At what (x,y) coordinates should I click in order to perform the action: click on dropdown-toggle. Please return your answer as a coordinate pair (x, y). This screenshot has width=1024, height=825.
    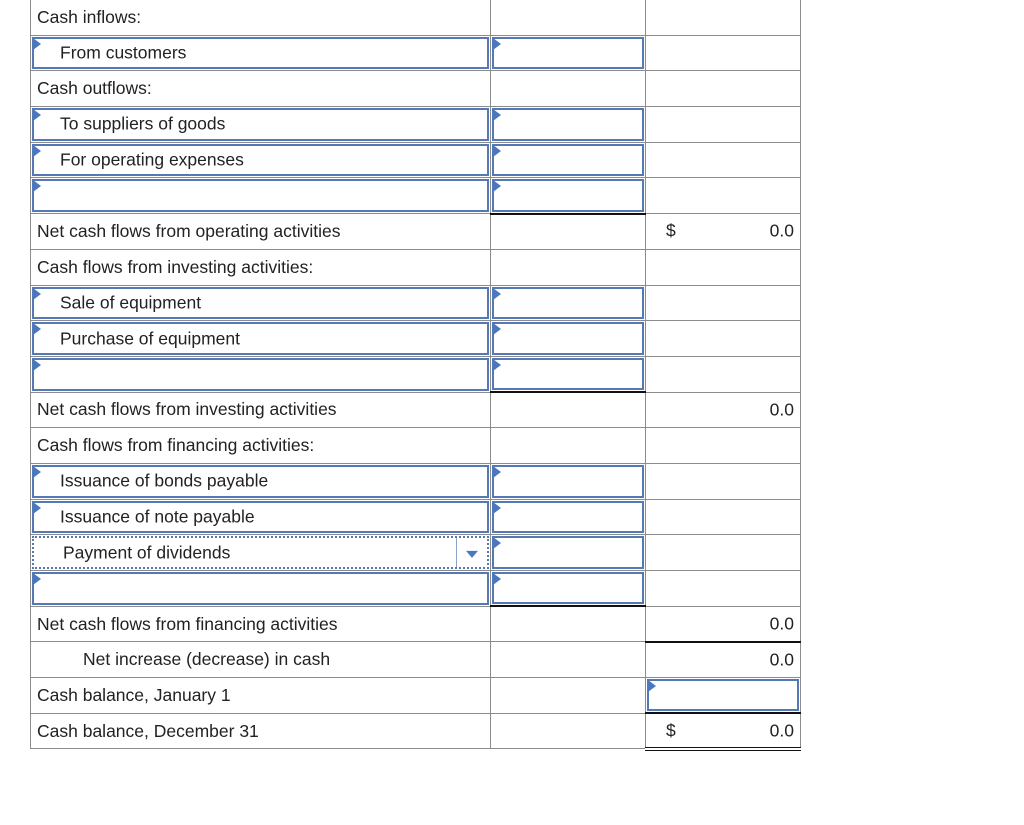
    Looking at the image, I should click on (471, 552).